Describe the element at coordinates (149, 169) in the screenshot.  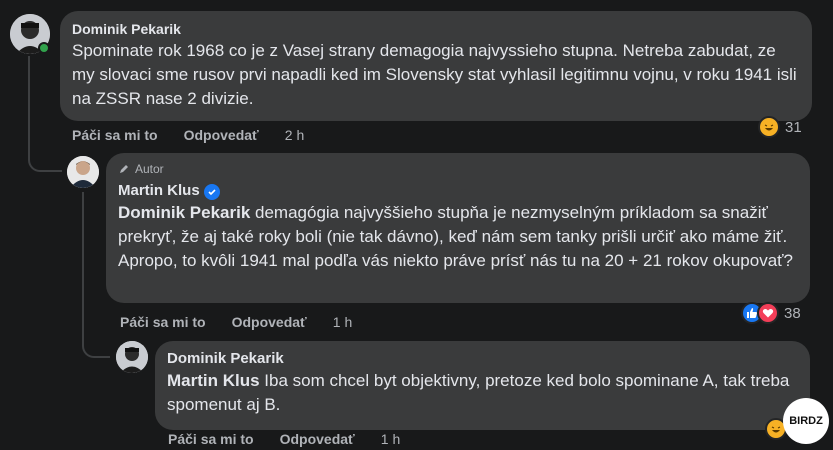
I see `author-badge-label: Autor` at that location.